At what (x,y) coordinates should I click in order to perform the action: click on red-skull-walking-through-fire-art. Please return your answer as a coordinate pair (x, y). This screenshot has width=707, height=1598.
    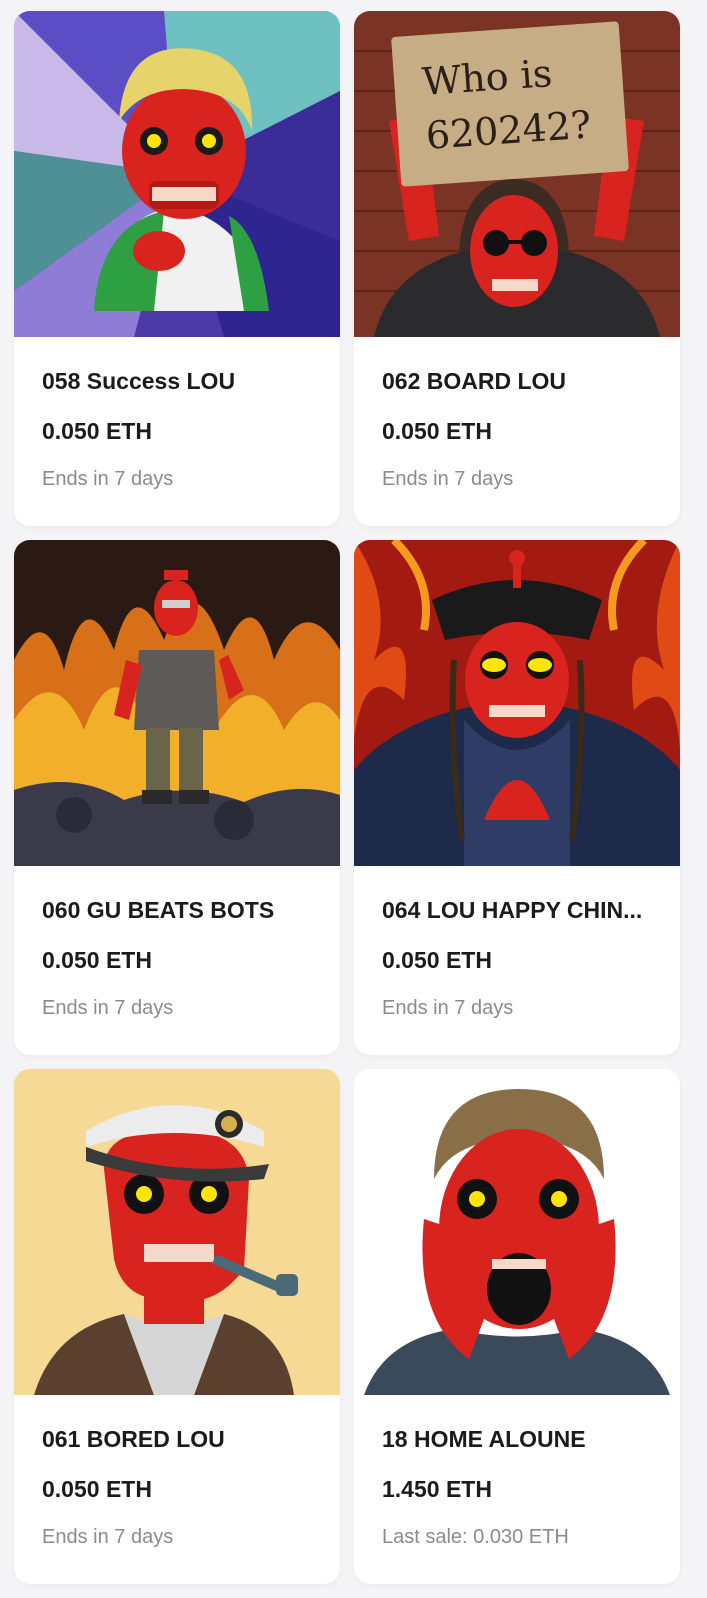
    Looking at the image, I should click on (177, 703).